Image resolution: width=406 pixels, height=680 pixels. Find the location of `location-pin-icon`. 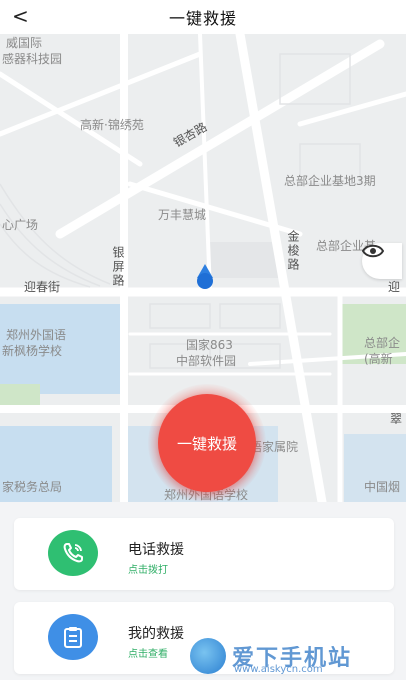

location-pin-icon is located at coordinates (205, 276).